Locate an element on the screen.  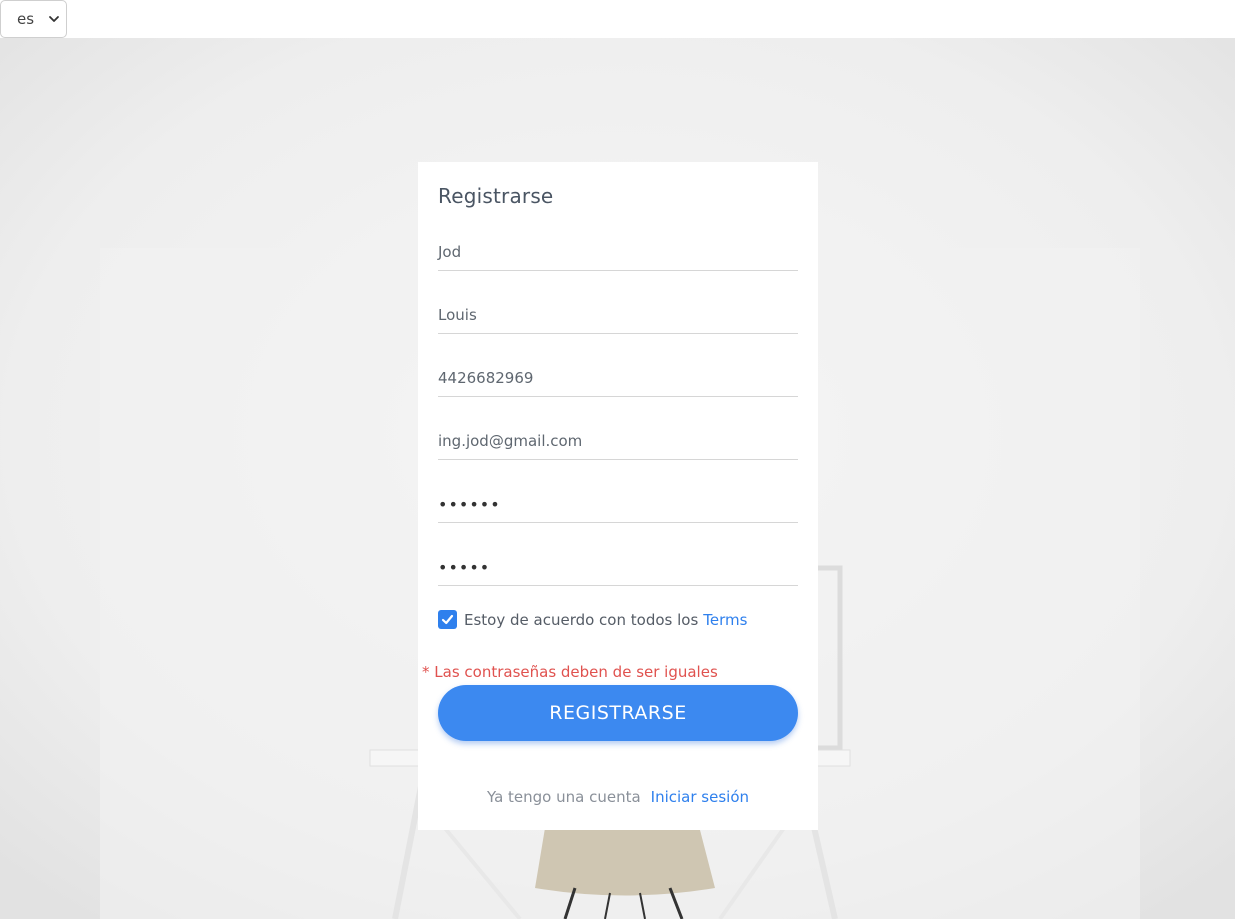
login-link: Iniciar sesión is located at coordinates (700, 797).